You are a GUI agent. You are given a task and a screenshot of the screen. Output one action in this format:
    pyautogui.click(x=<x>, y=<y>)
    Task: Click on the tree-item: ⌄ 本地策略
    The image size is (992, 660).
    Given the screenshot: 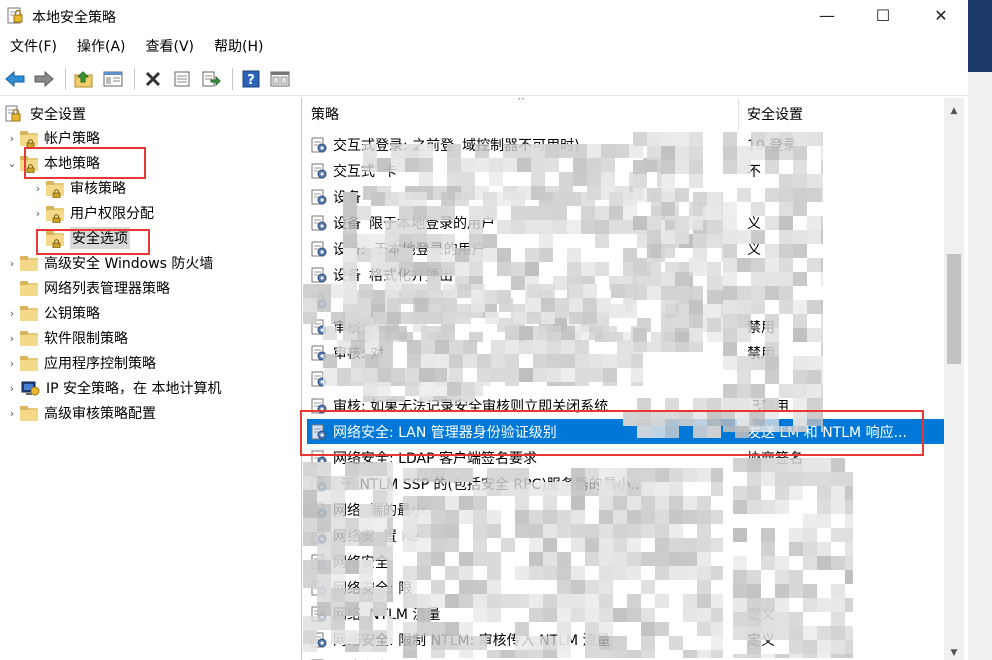 What is the action you would take?
    pyautogui.click(x=52, y=163)
    